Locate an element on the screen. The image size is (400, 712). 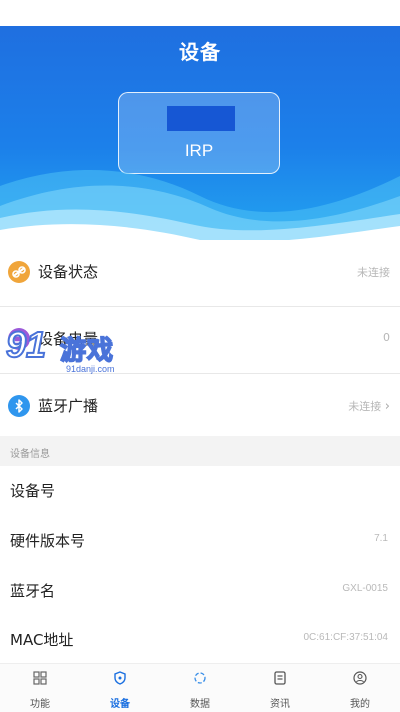
shield-icon is located at coordinates (120, 678).